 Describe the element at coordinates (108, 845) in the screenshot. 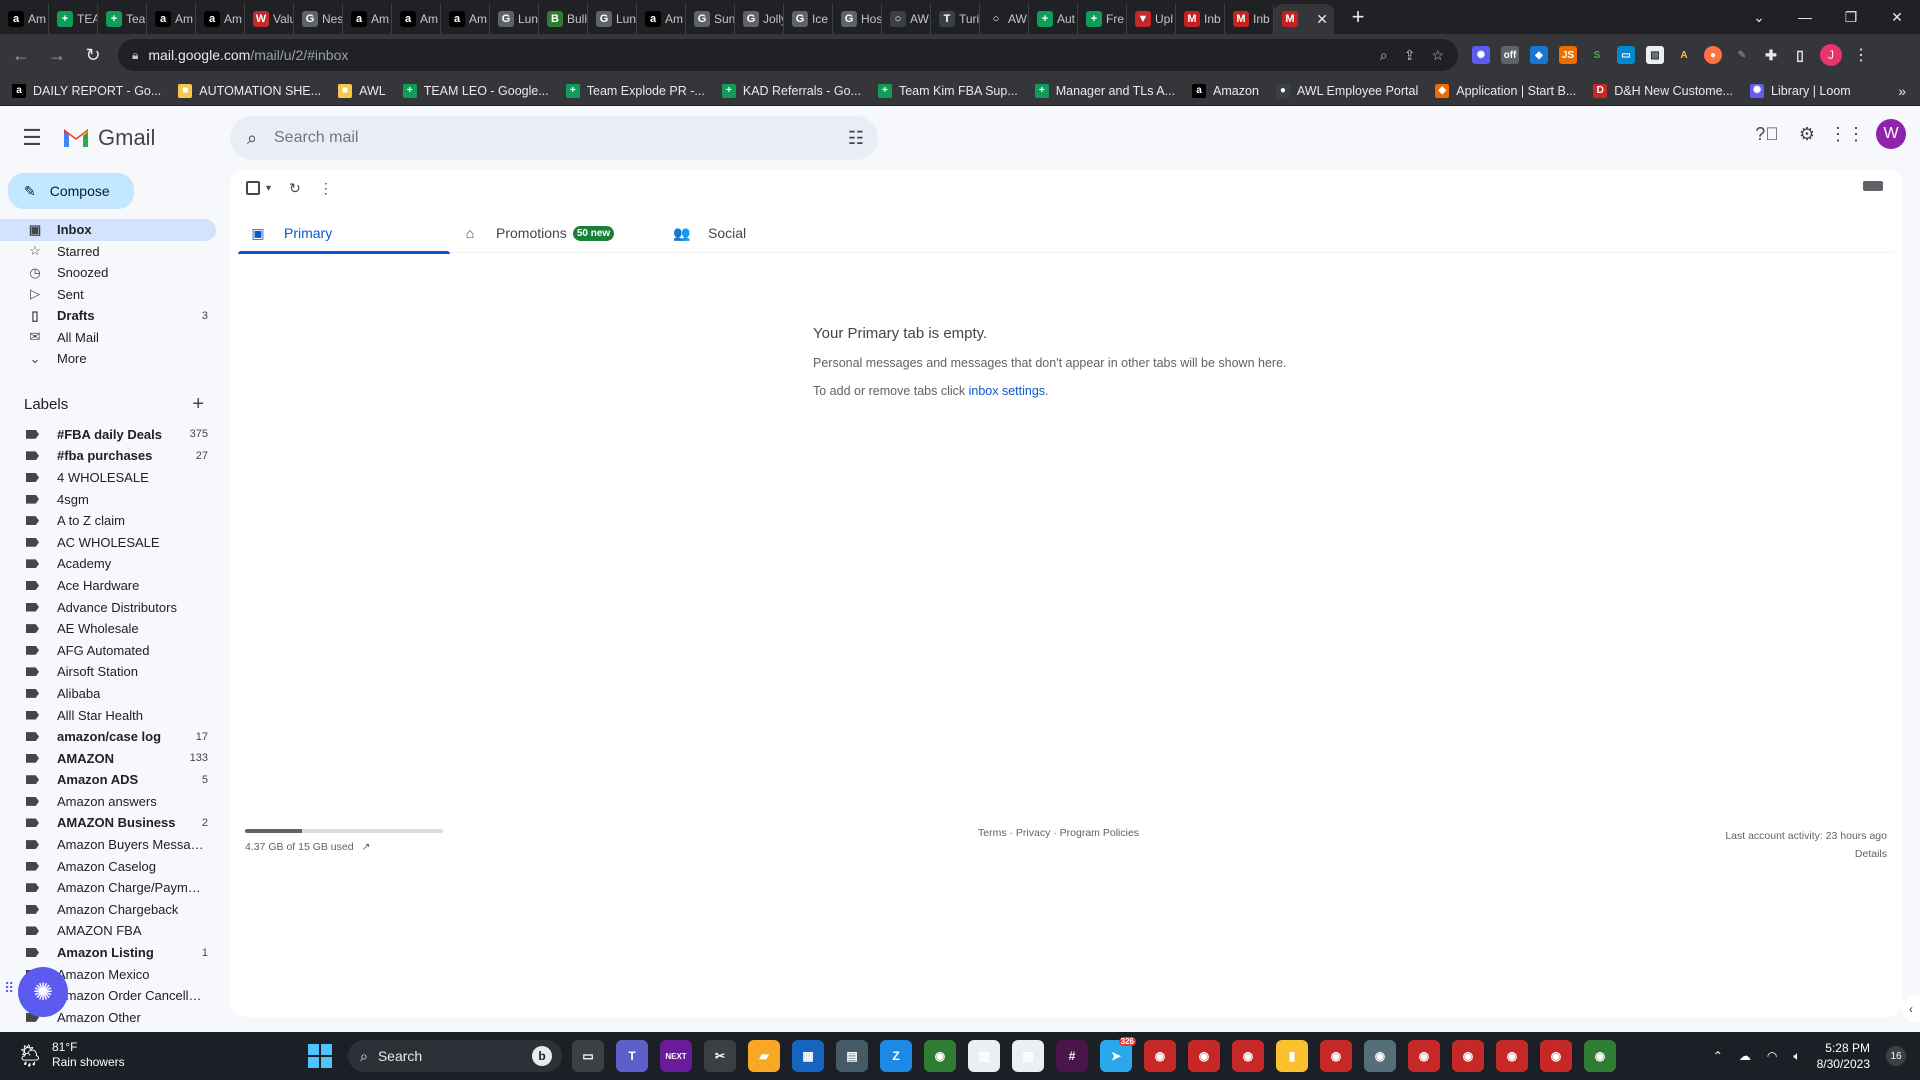

I see `label-item: Amazon Buyers Messages` at that location.